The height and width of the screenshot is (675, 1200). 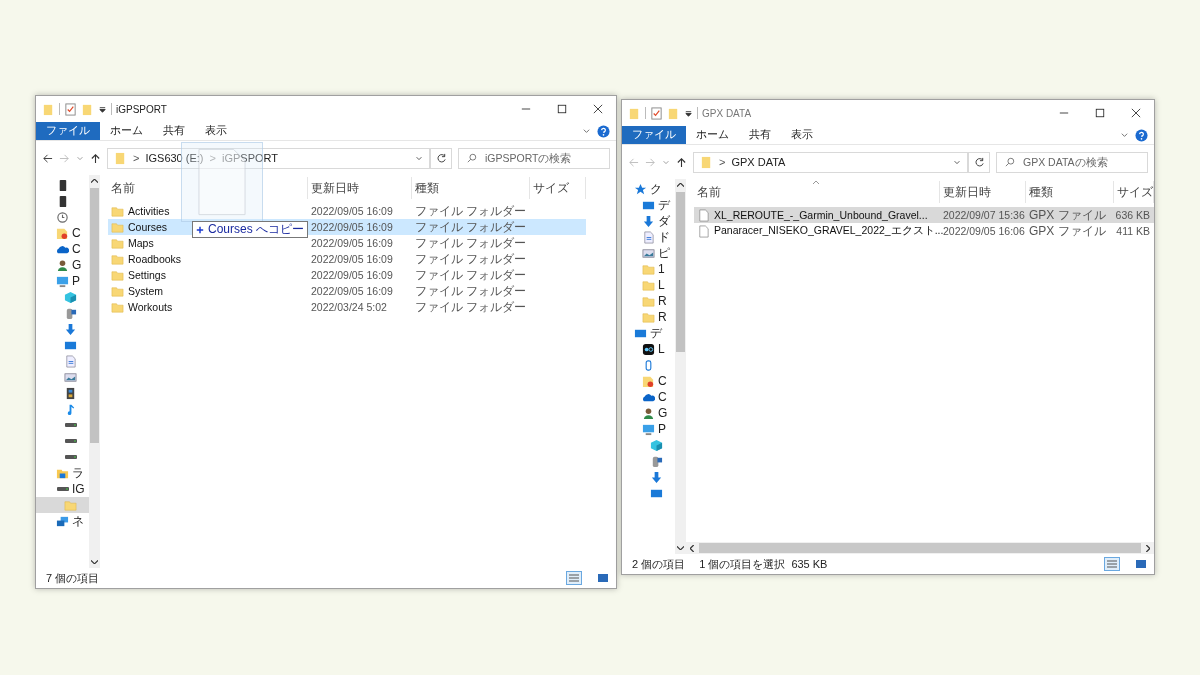 What do you see at coordinates (62, 521) in the screenshot?
I see `nav-item: ネ` at bounding box center [62, 521].